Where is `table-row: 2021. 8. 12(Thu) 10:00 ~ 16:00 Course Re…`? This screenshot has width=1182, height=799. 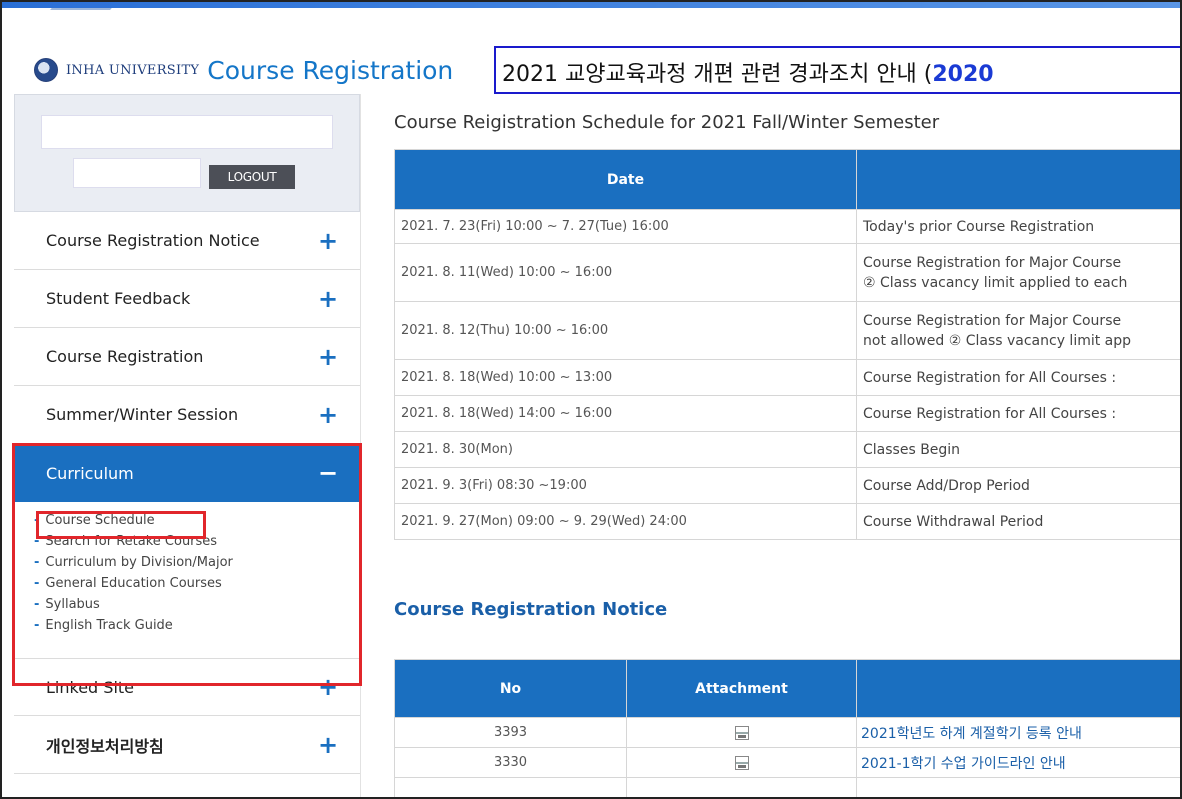 table-row: 2021. 8. 12(Thu) 10:00 ~ 16:00 Course Re… is located at coordinates (787, 330).